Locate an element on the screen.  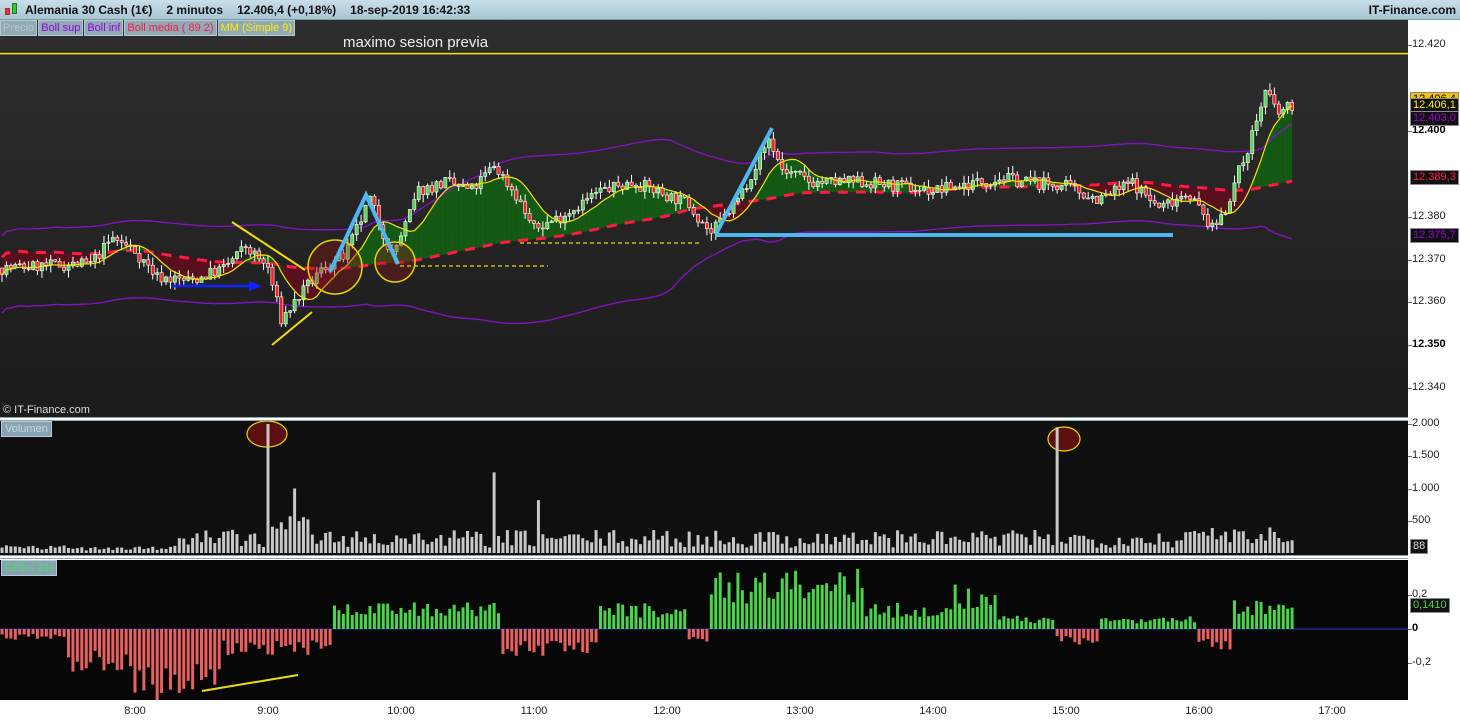
legend-boll-media: Boll media ( 89 2) is located at coordinates (170, 28).